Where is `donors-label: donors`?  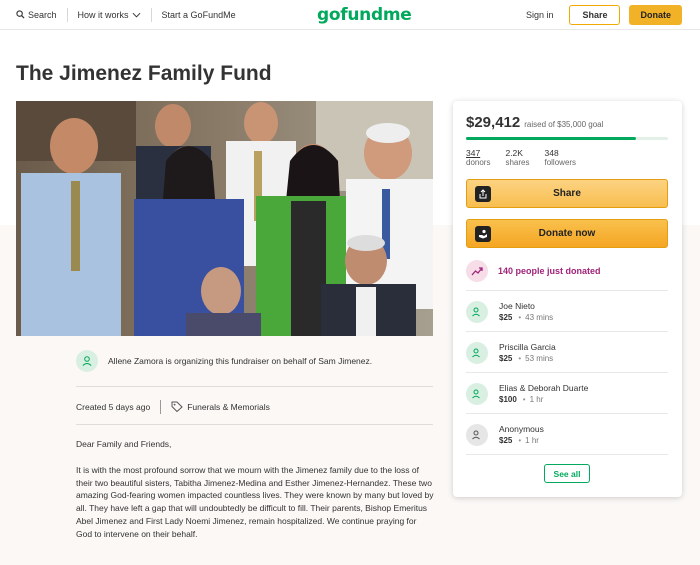
donors-label: donors is located at coordinates (478, 162).